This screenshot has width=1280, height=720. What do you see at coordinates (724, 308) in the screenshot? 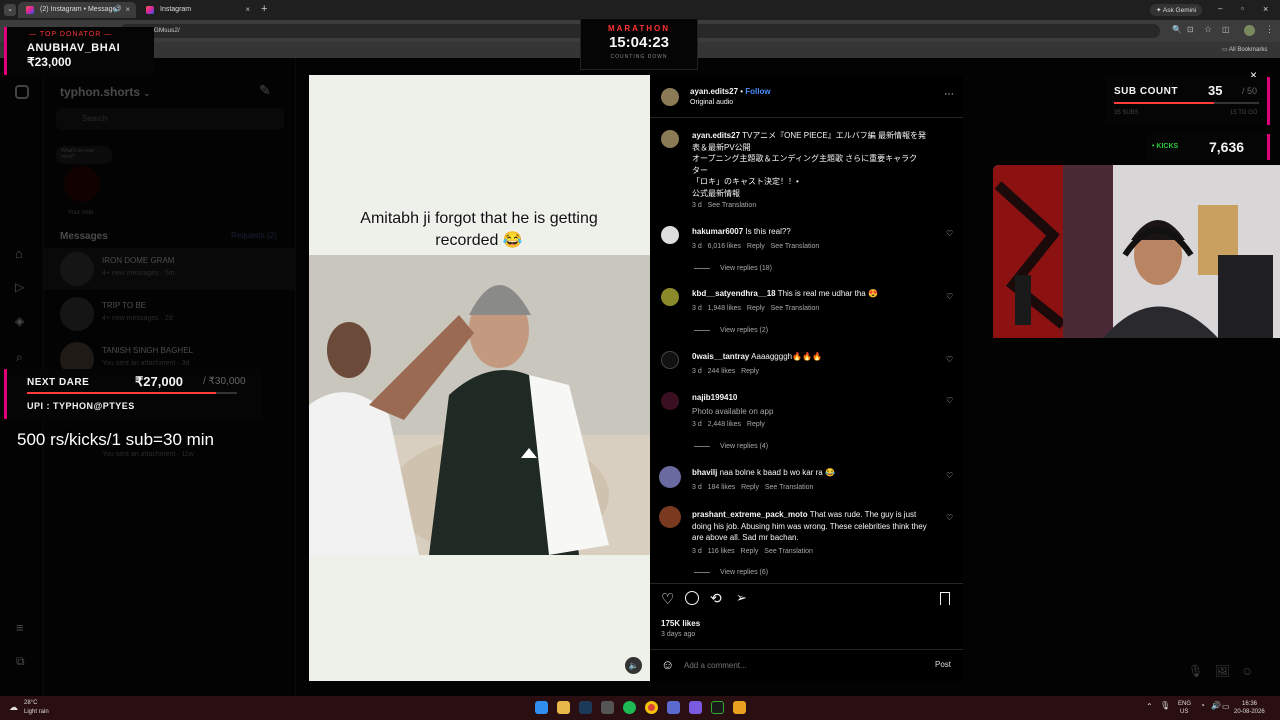
I see `comment-likes: 1,948 likes` at bounding box center [724, 308].